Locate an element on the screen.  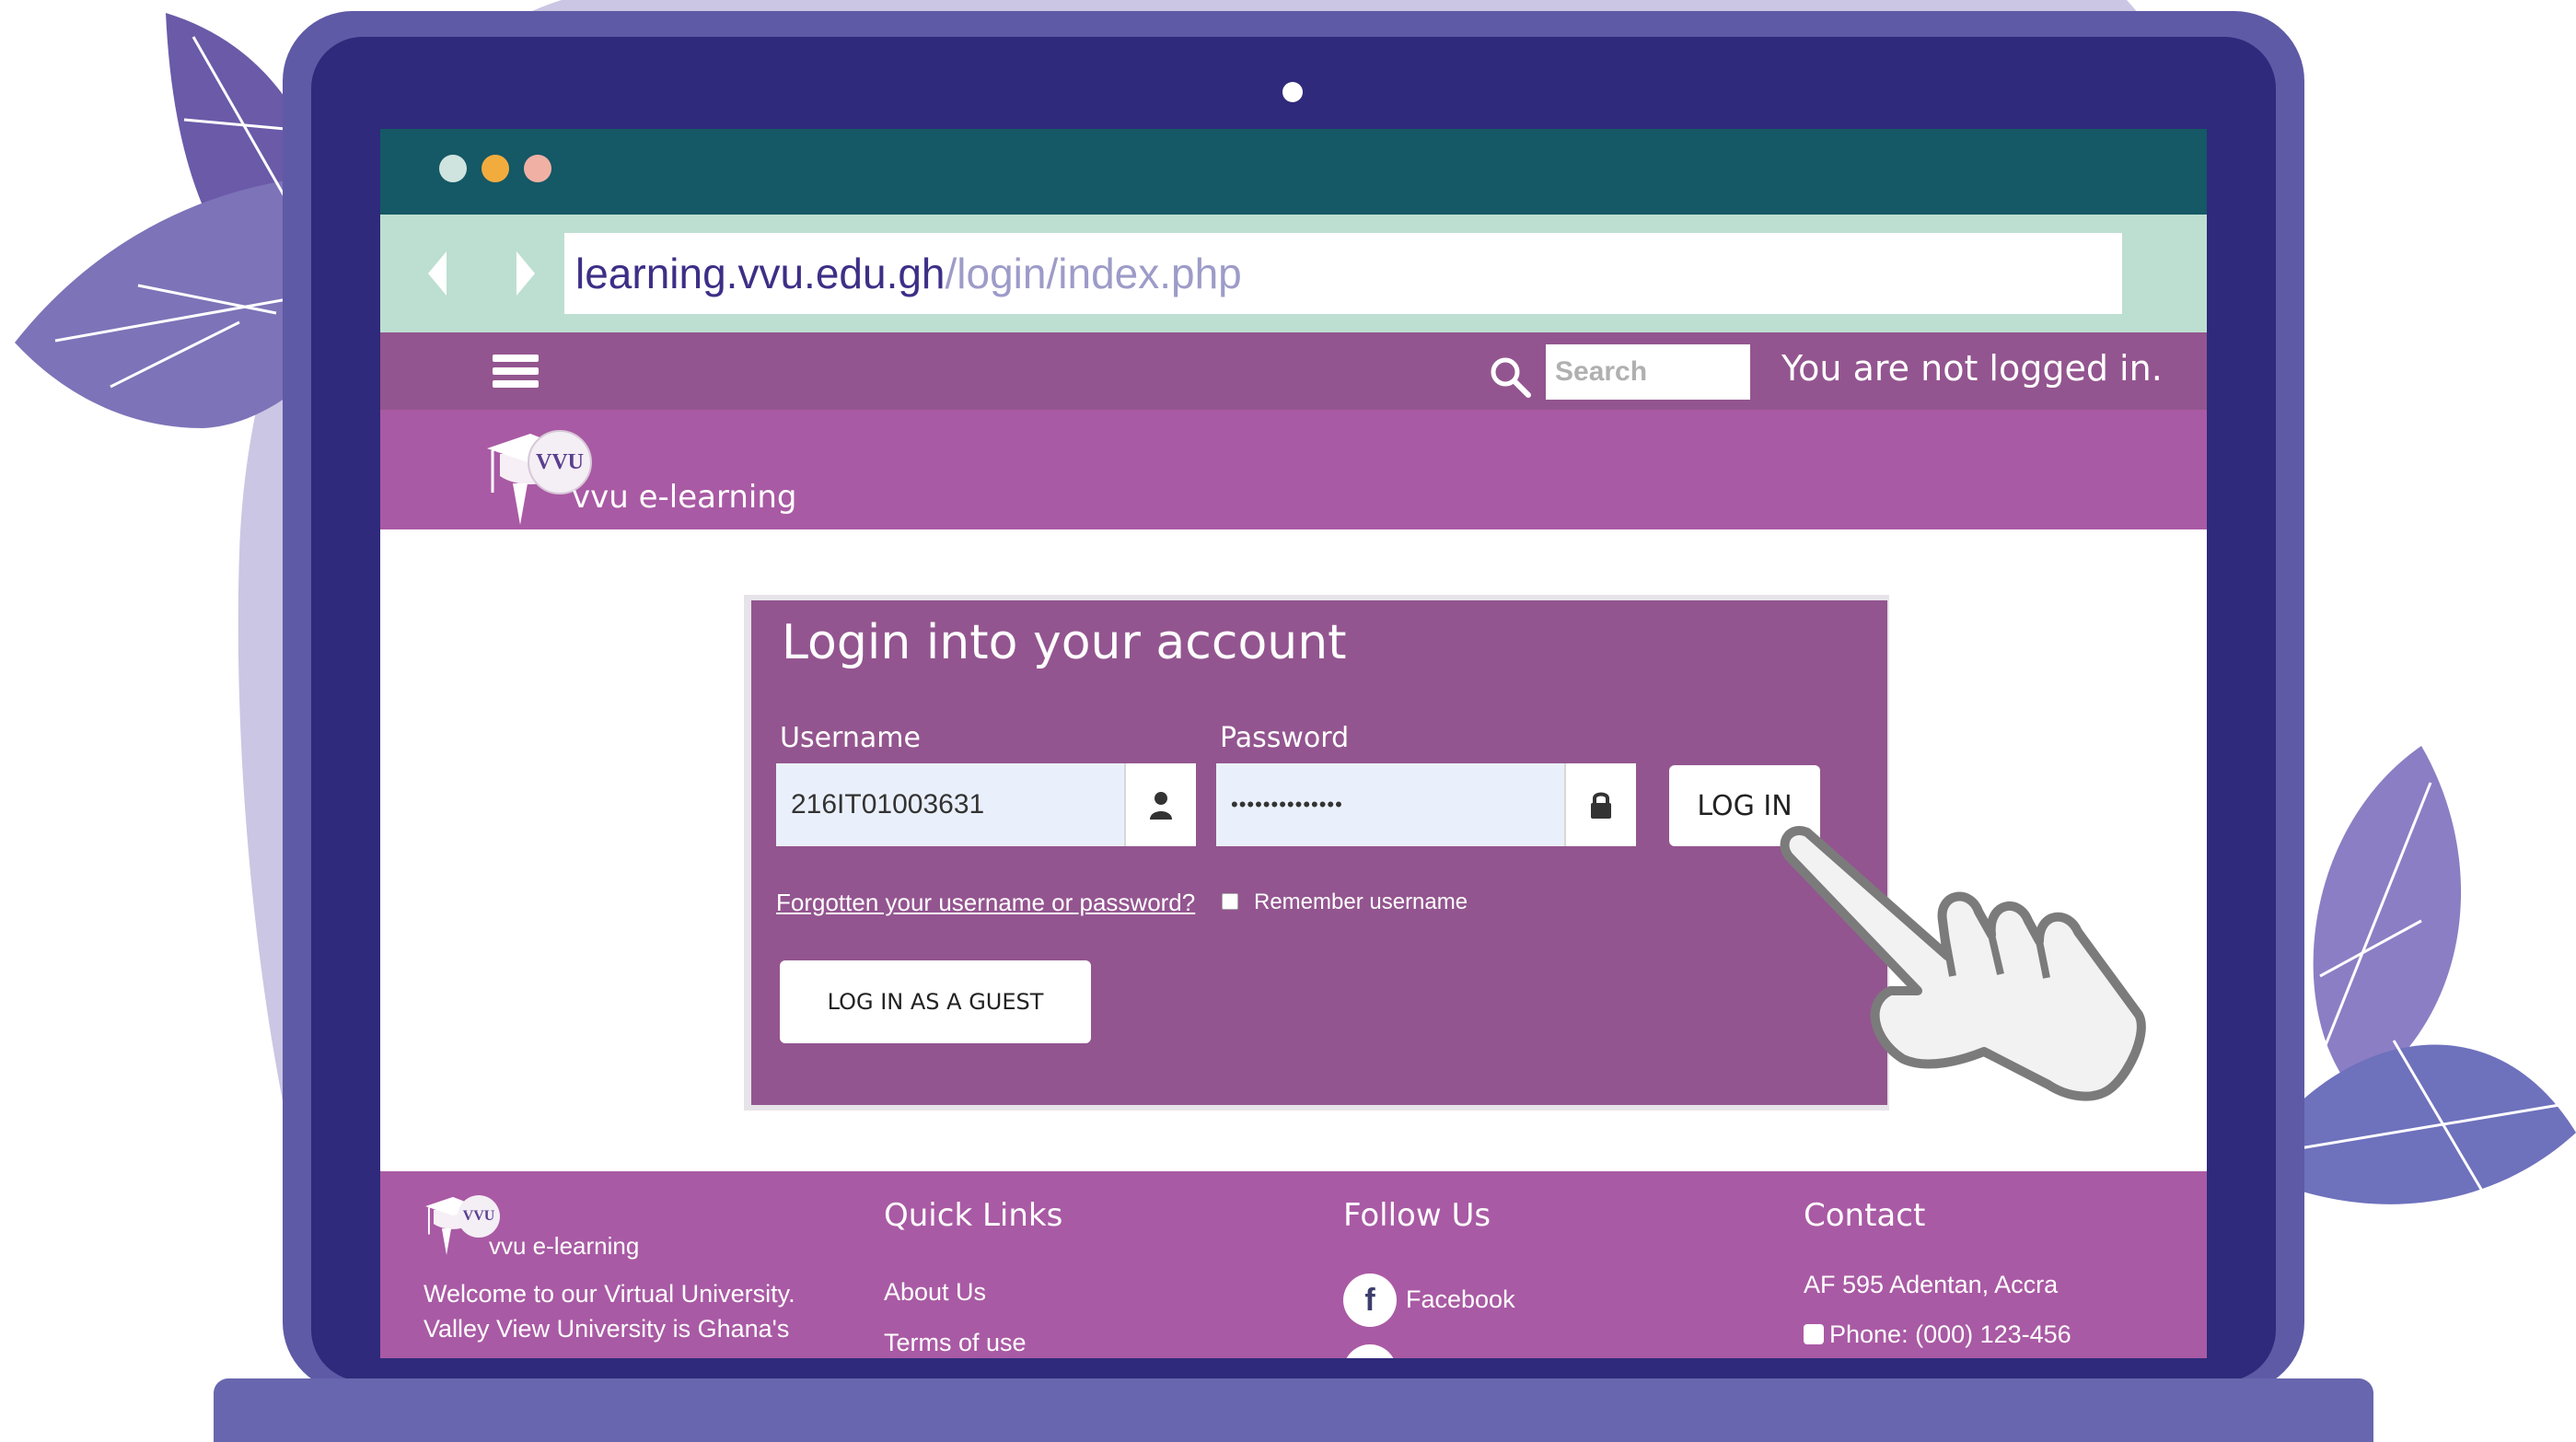
username-value: 216IT01003631 is located at coordinates (888, 804).